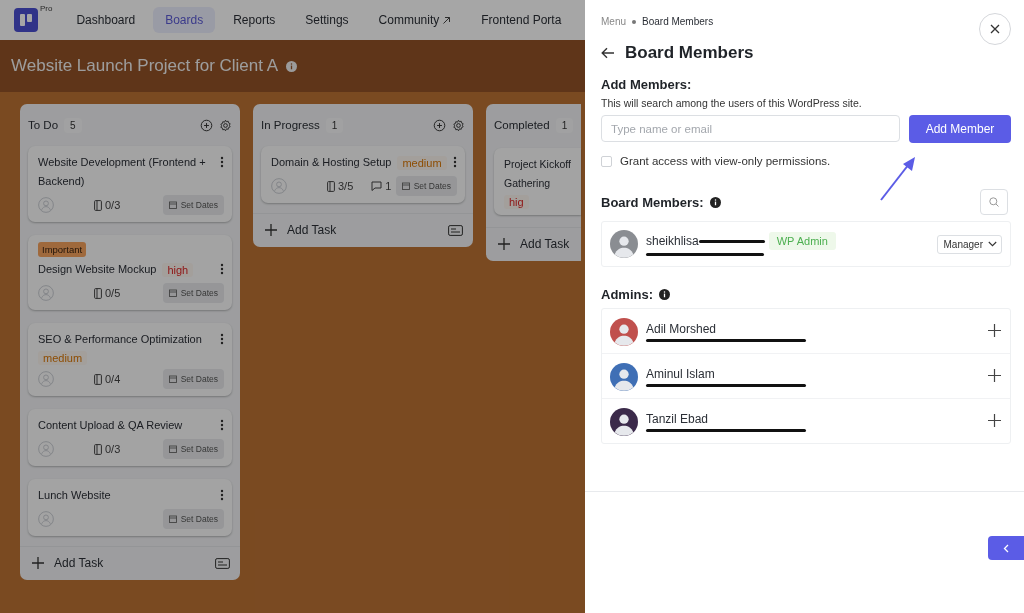 This screenshot has height=613, width=1024. I want to click on breadcrumb-link: Menu, so click(613, 21).